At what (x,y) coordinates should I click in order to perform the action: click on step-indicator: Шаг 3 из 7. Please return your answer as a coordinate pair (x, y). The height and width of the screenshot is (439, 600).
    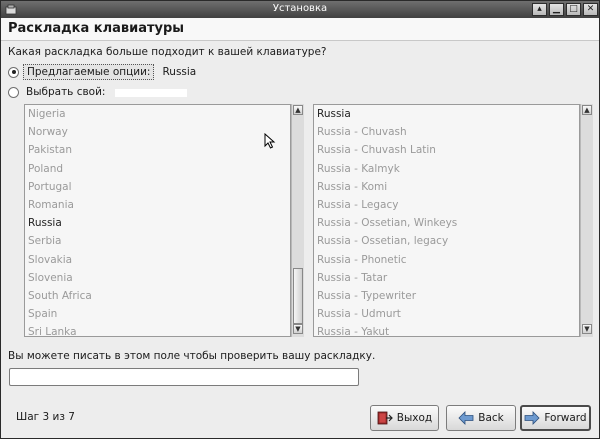
    Looking at the image, I should click on (45, 417).